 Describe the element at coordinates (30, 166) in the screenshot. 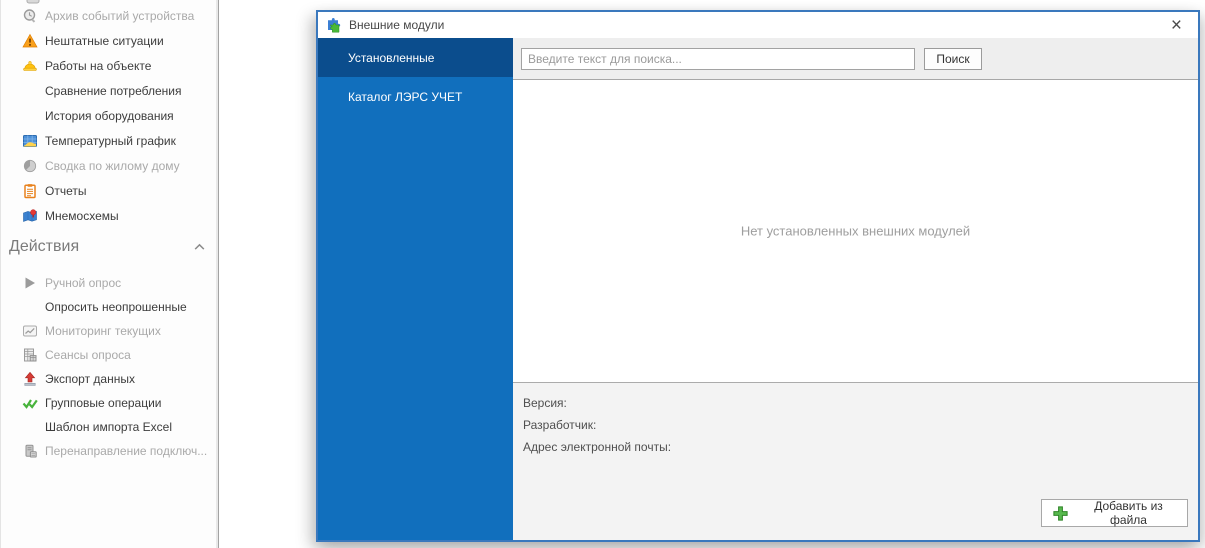

I see `pie-chart-icon` at that location.